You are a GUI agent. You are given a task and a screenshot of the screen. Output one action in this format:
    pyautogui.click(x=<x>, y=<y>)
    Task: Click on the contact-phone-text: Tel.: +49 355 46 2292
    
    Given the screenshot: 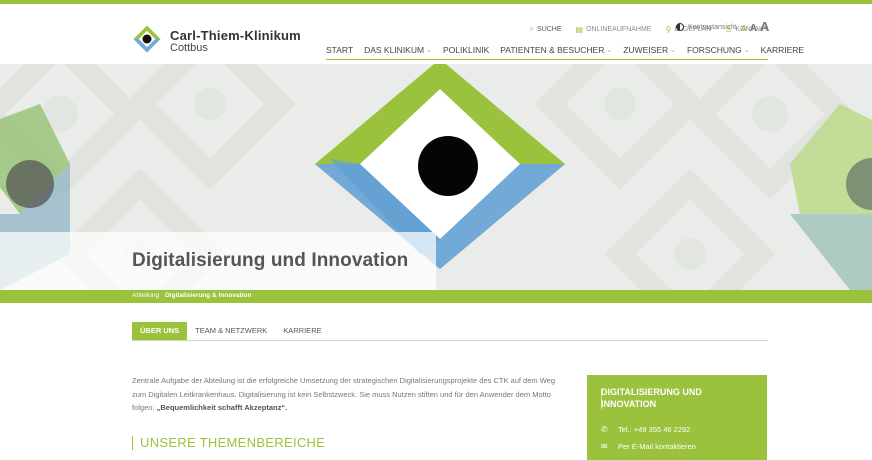 What is the action you would take?
    pyautogui.click(x=654, y=429)
    